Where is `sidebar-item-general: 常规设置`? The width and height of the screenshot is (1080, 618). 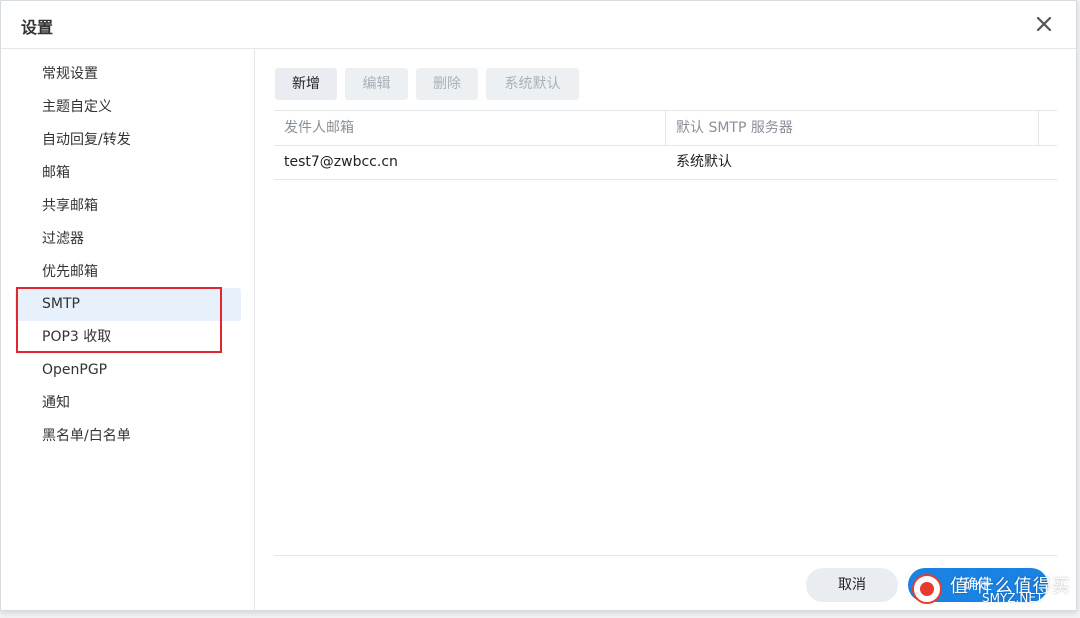 sidebar-item-general: 常规设置 is located at coordinates (128, 74).